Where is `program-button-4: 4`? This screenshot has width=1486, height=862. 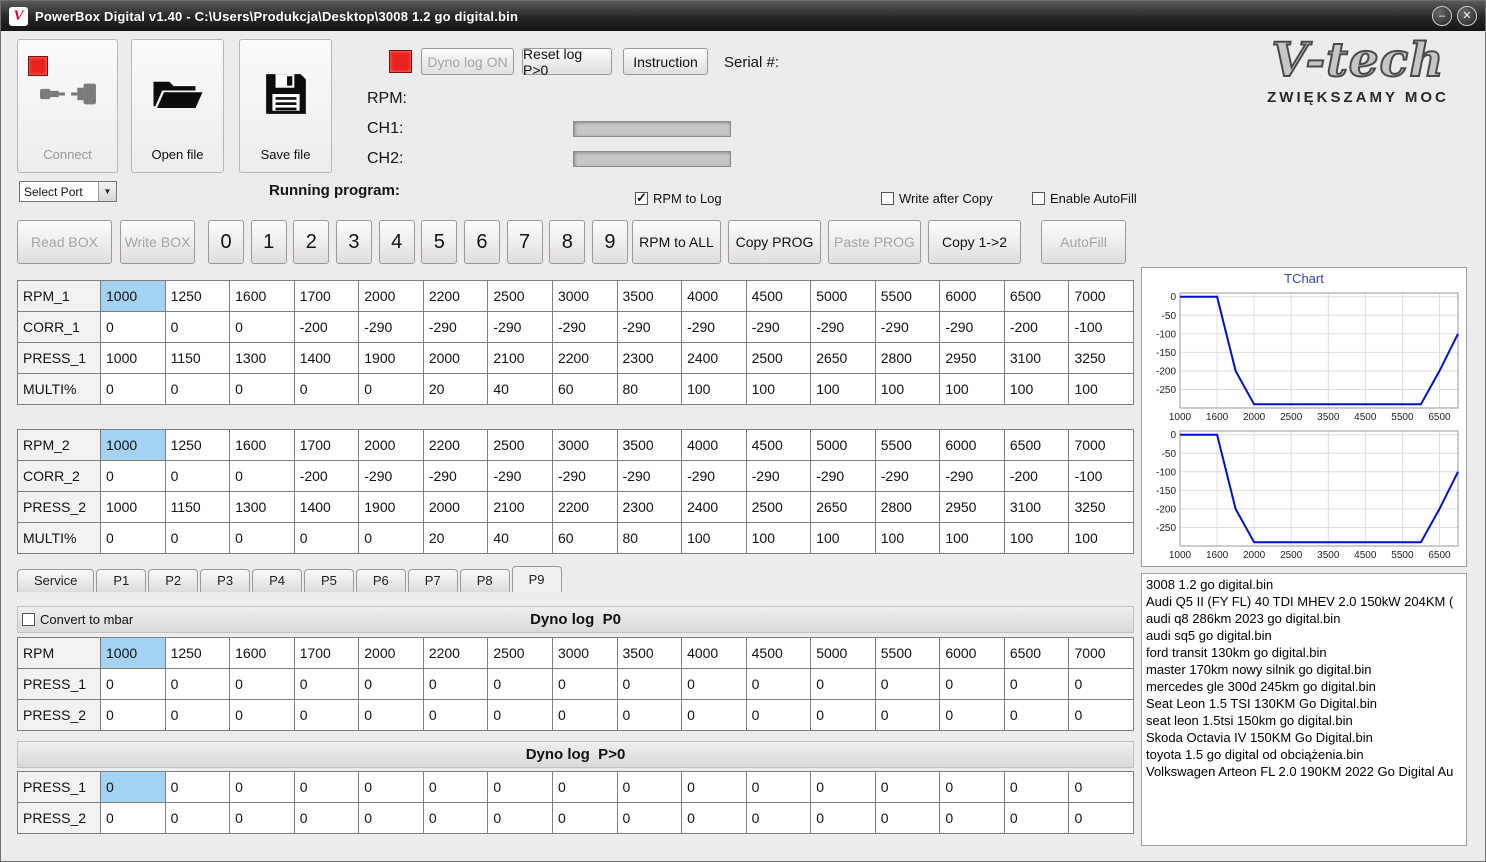 program-button-4: 4 is located at coordinates (396, 242).